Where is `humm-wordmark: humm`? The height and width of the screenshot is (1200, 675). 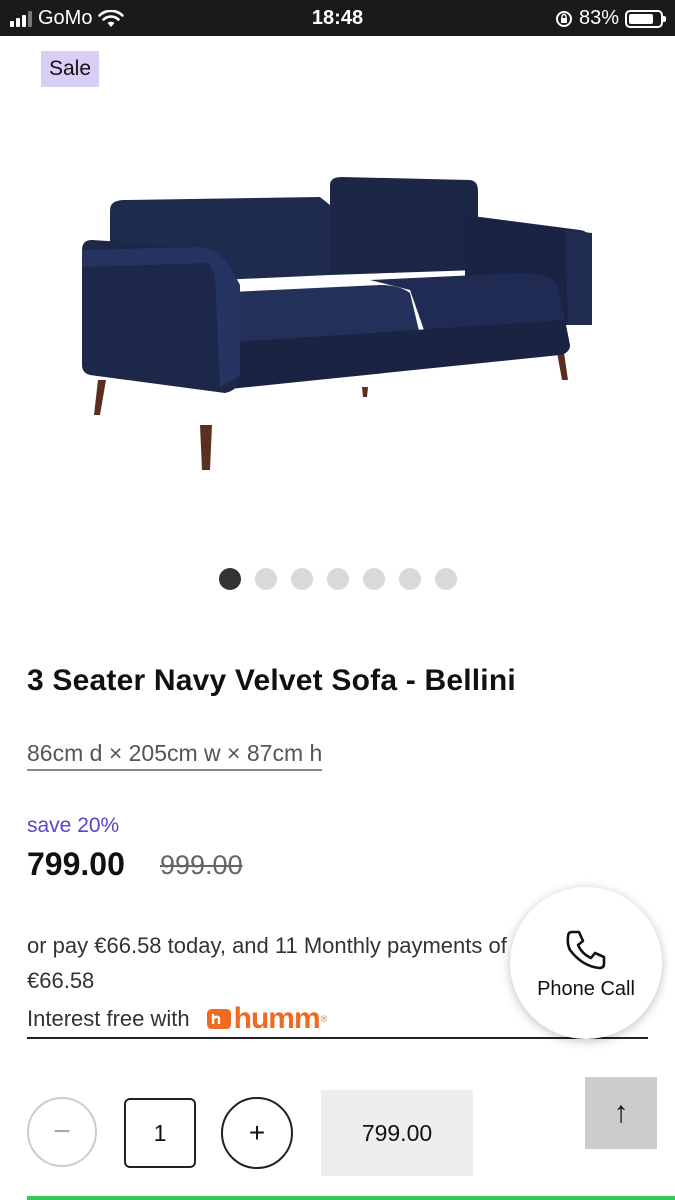 humm-wordmark: humm is located at coordinates (277, 1018).